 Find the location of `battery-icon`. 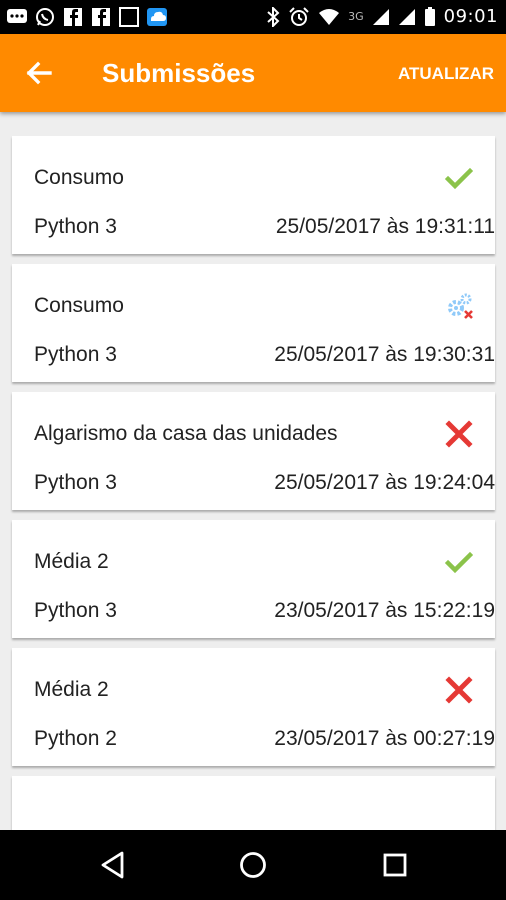

battery-icon is located at coordinates (429, 16).